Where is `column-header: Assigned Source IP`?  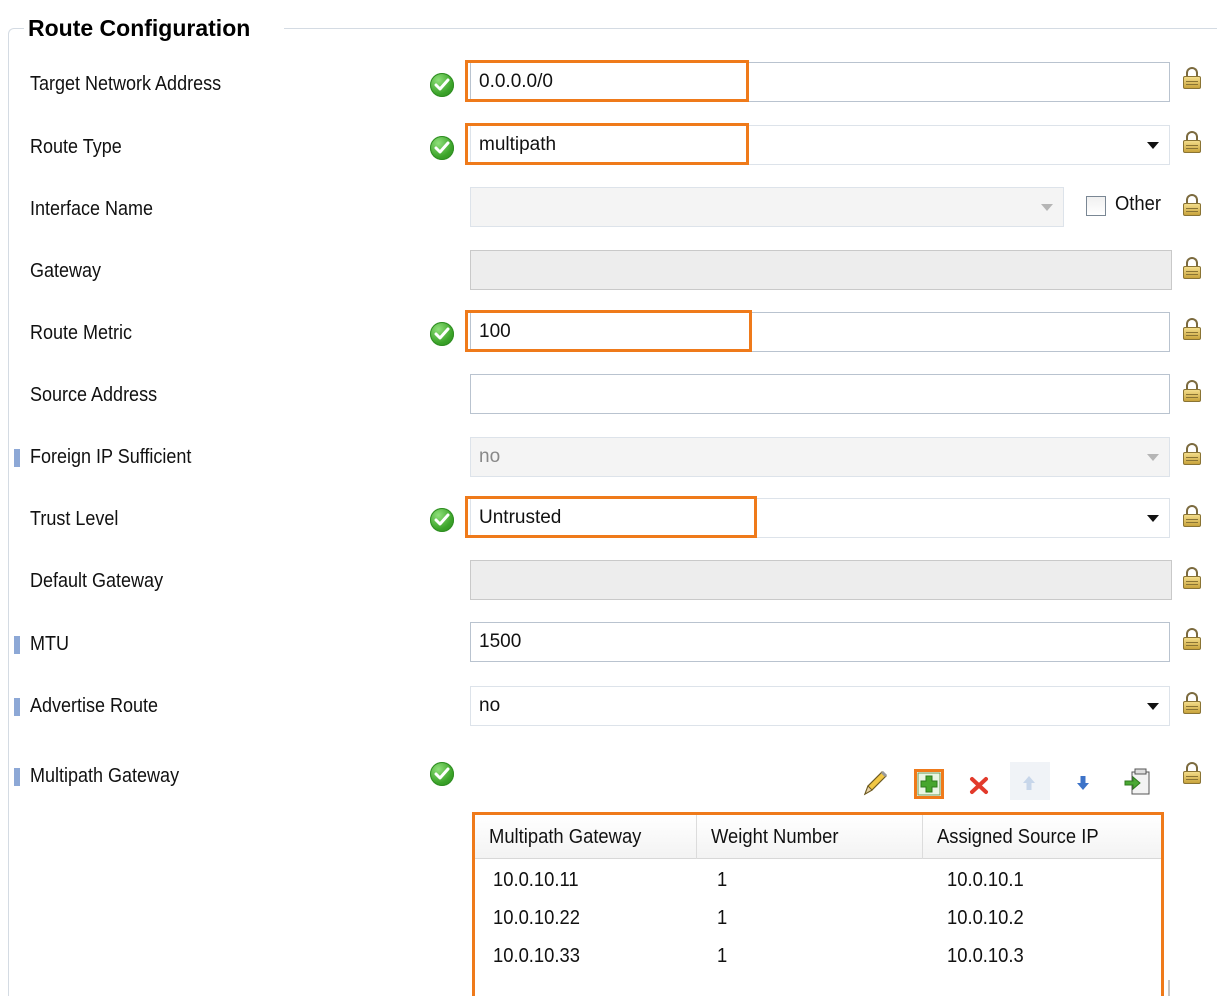
column-header: Assigned Source IP is located at coordinates (1042, 837).